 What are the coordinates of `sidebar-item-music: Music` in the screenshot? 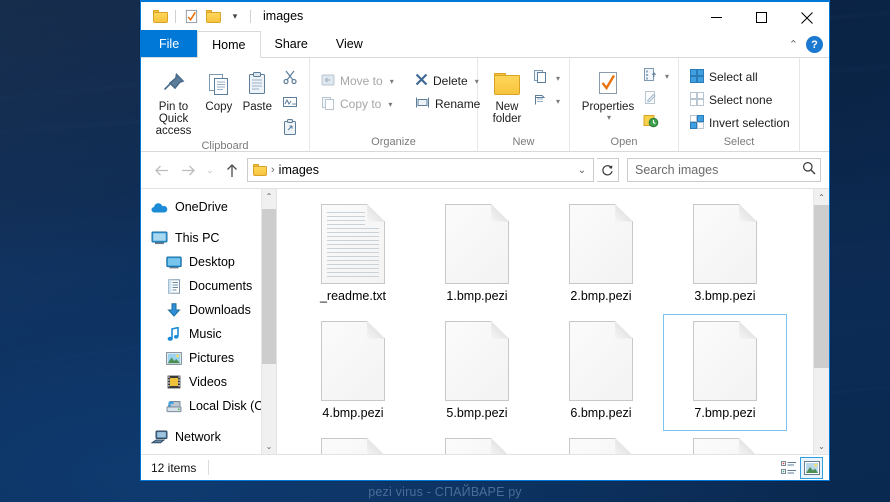 It's located at (208, 334).